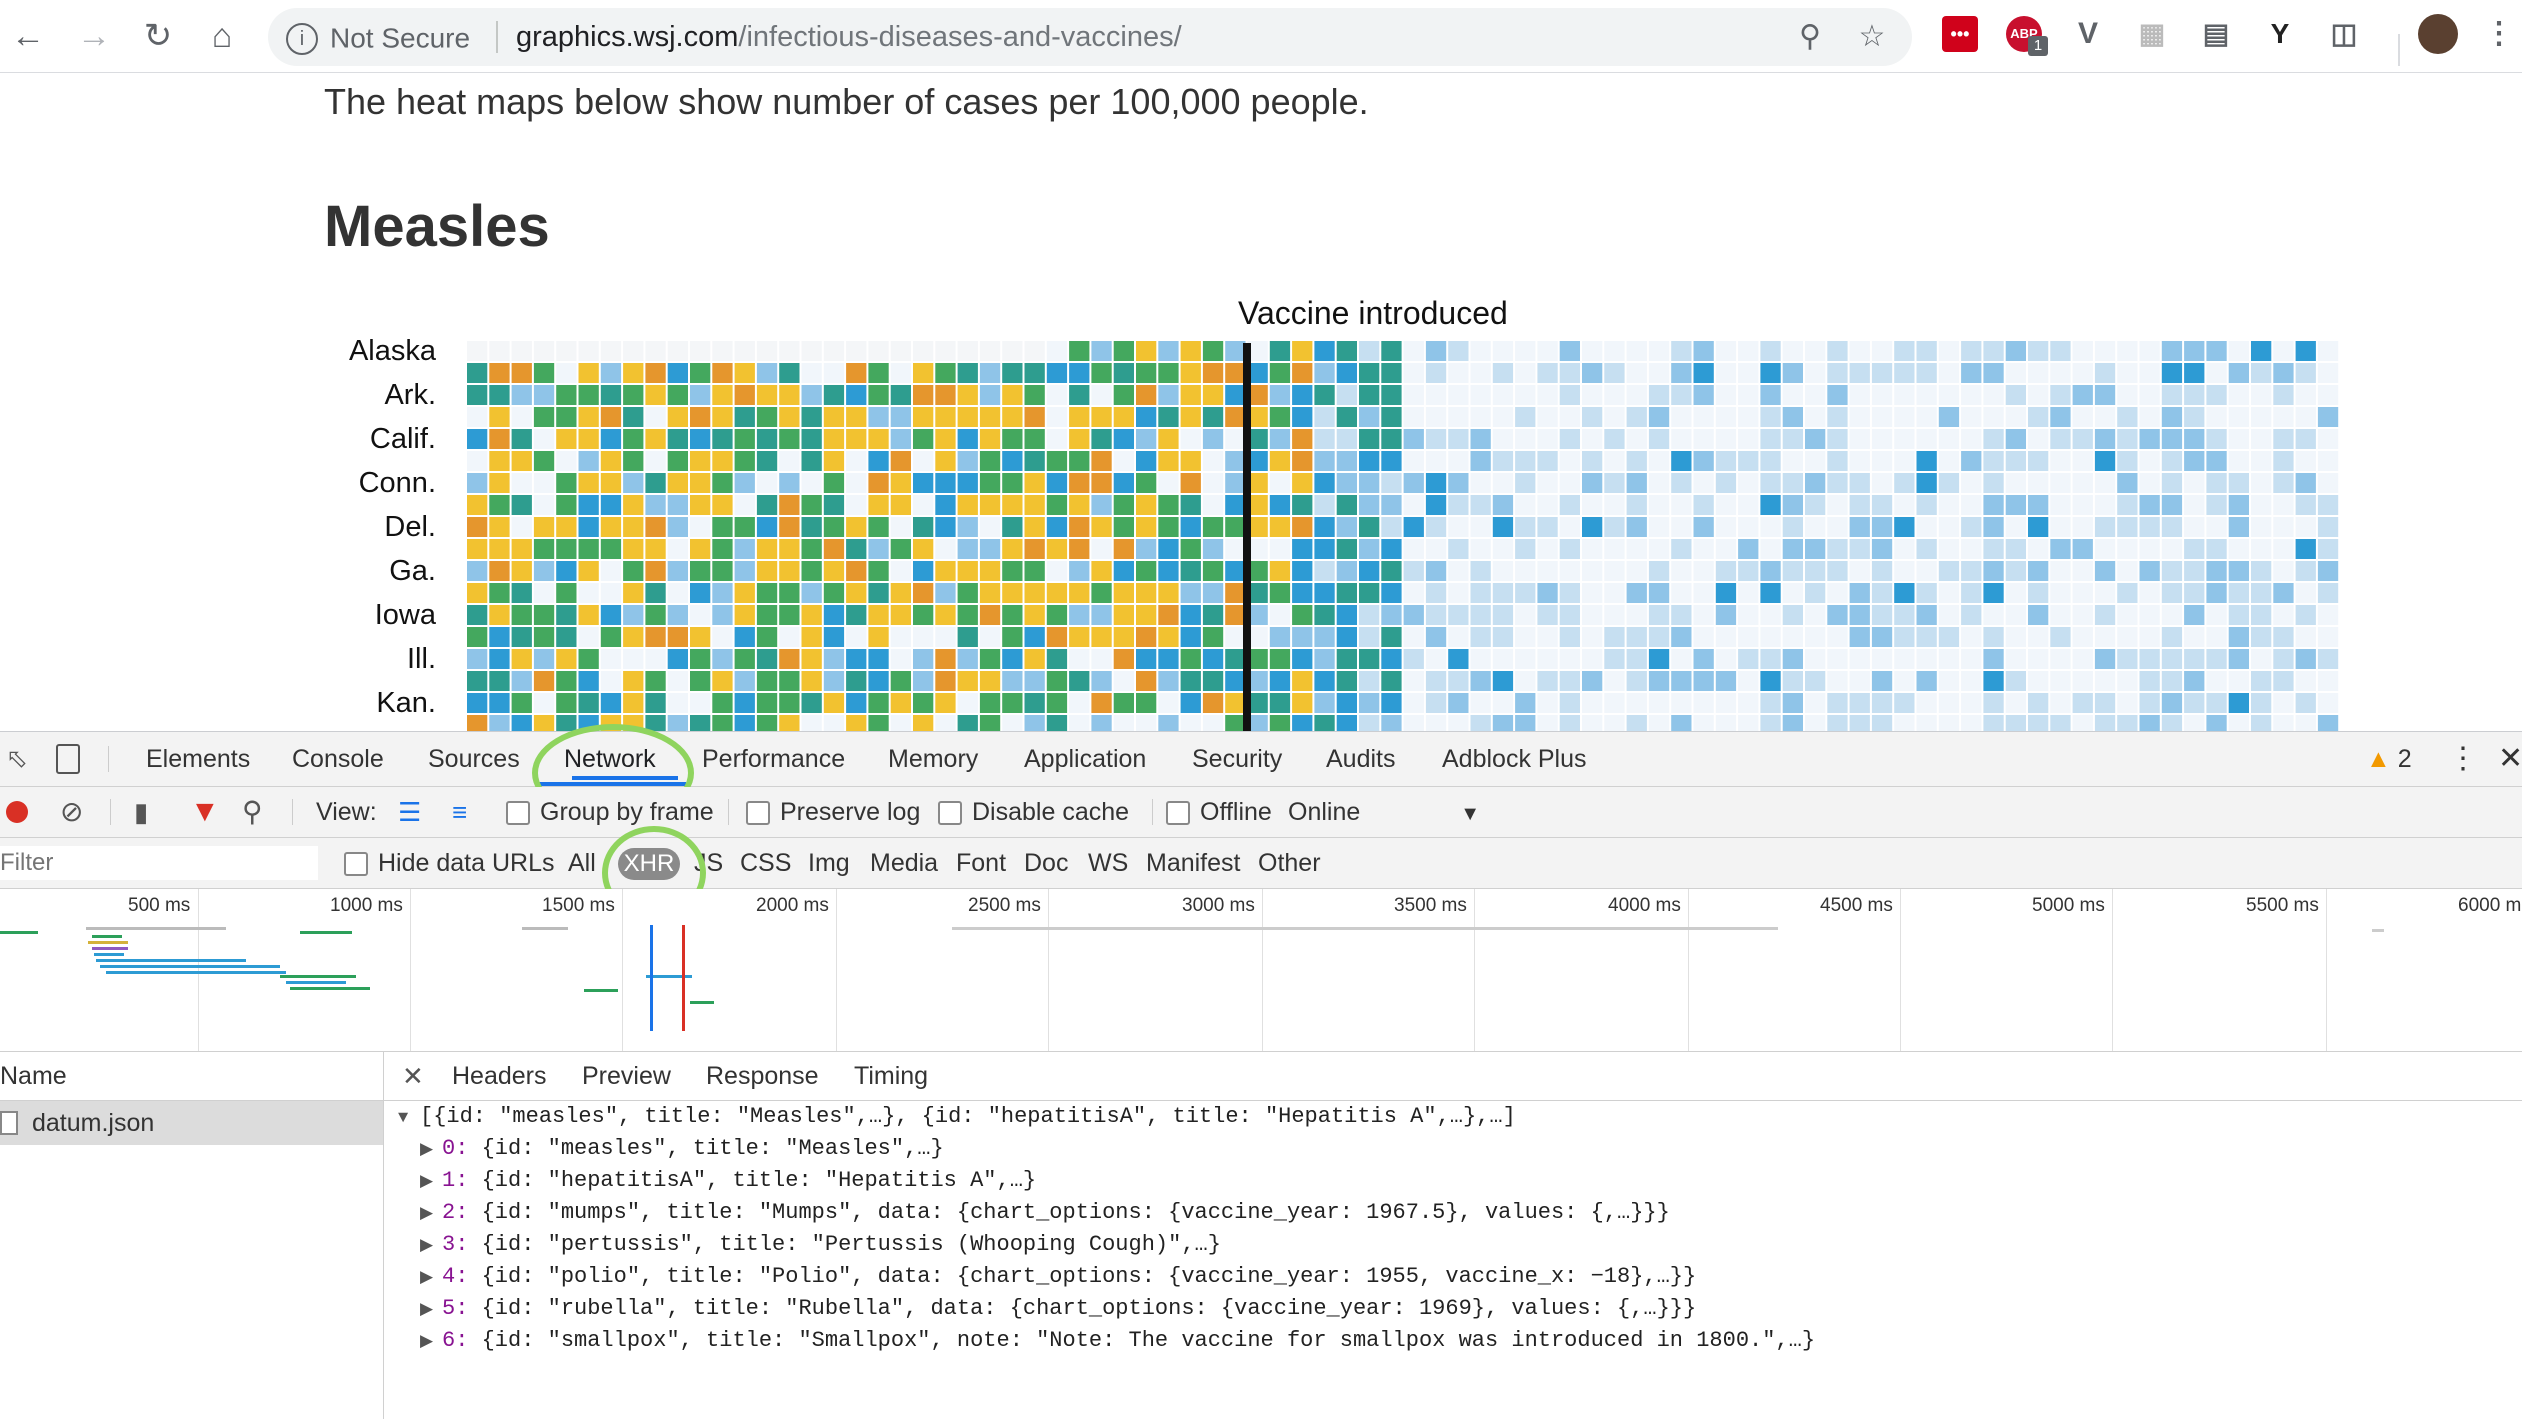 The height and width of the screenshot is (1419, 2522). I want to click on filter-input, so click(159, 863).